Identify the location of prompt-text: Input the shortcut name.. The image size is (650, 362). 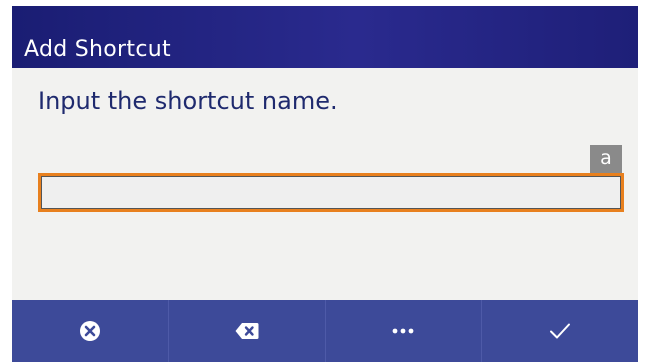
(188, 101).